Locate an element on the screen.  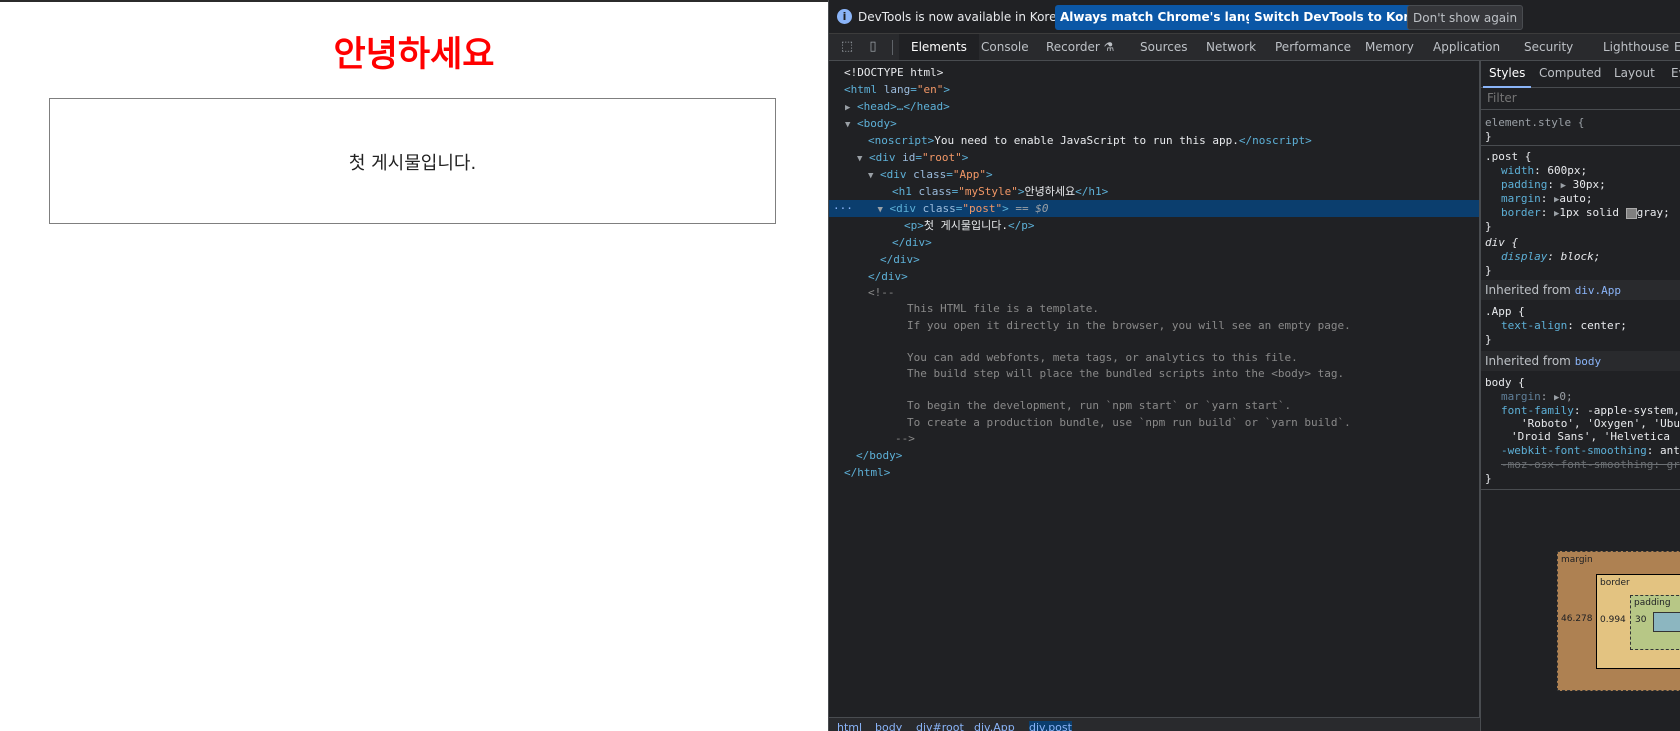
dom-line-comment-open: <!-- is located at coordinates (1154, 292).